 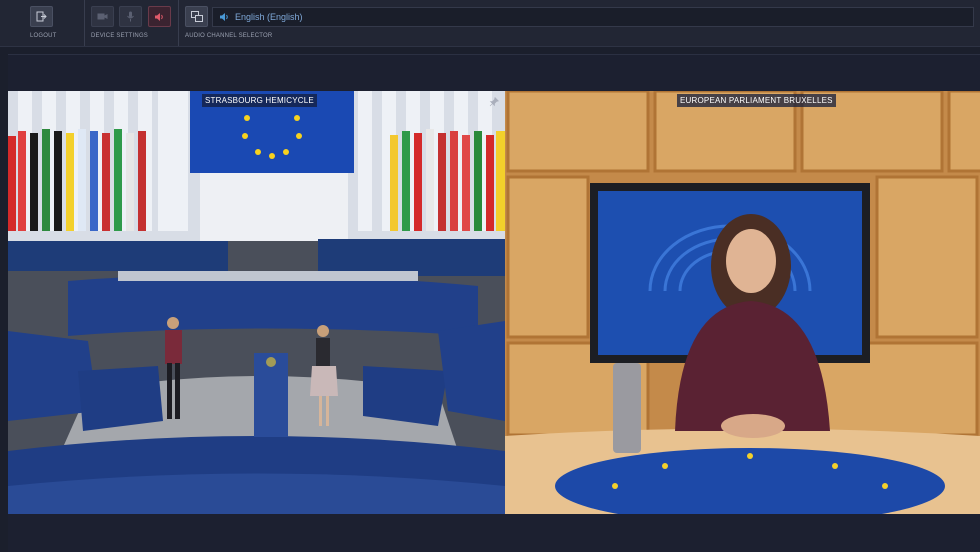 I want to click on camera-toggle-button, so click(x=102, y=16).